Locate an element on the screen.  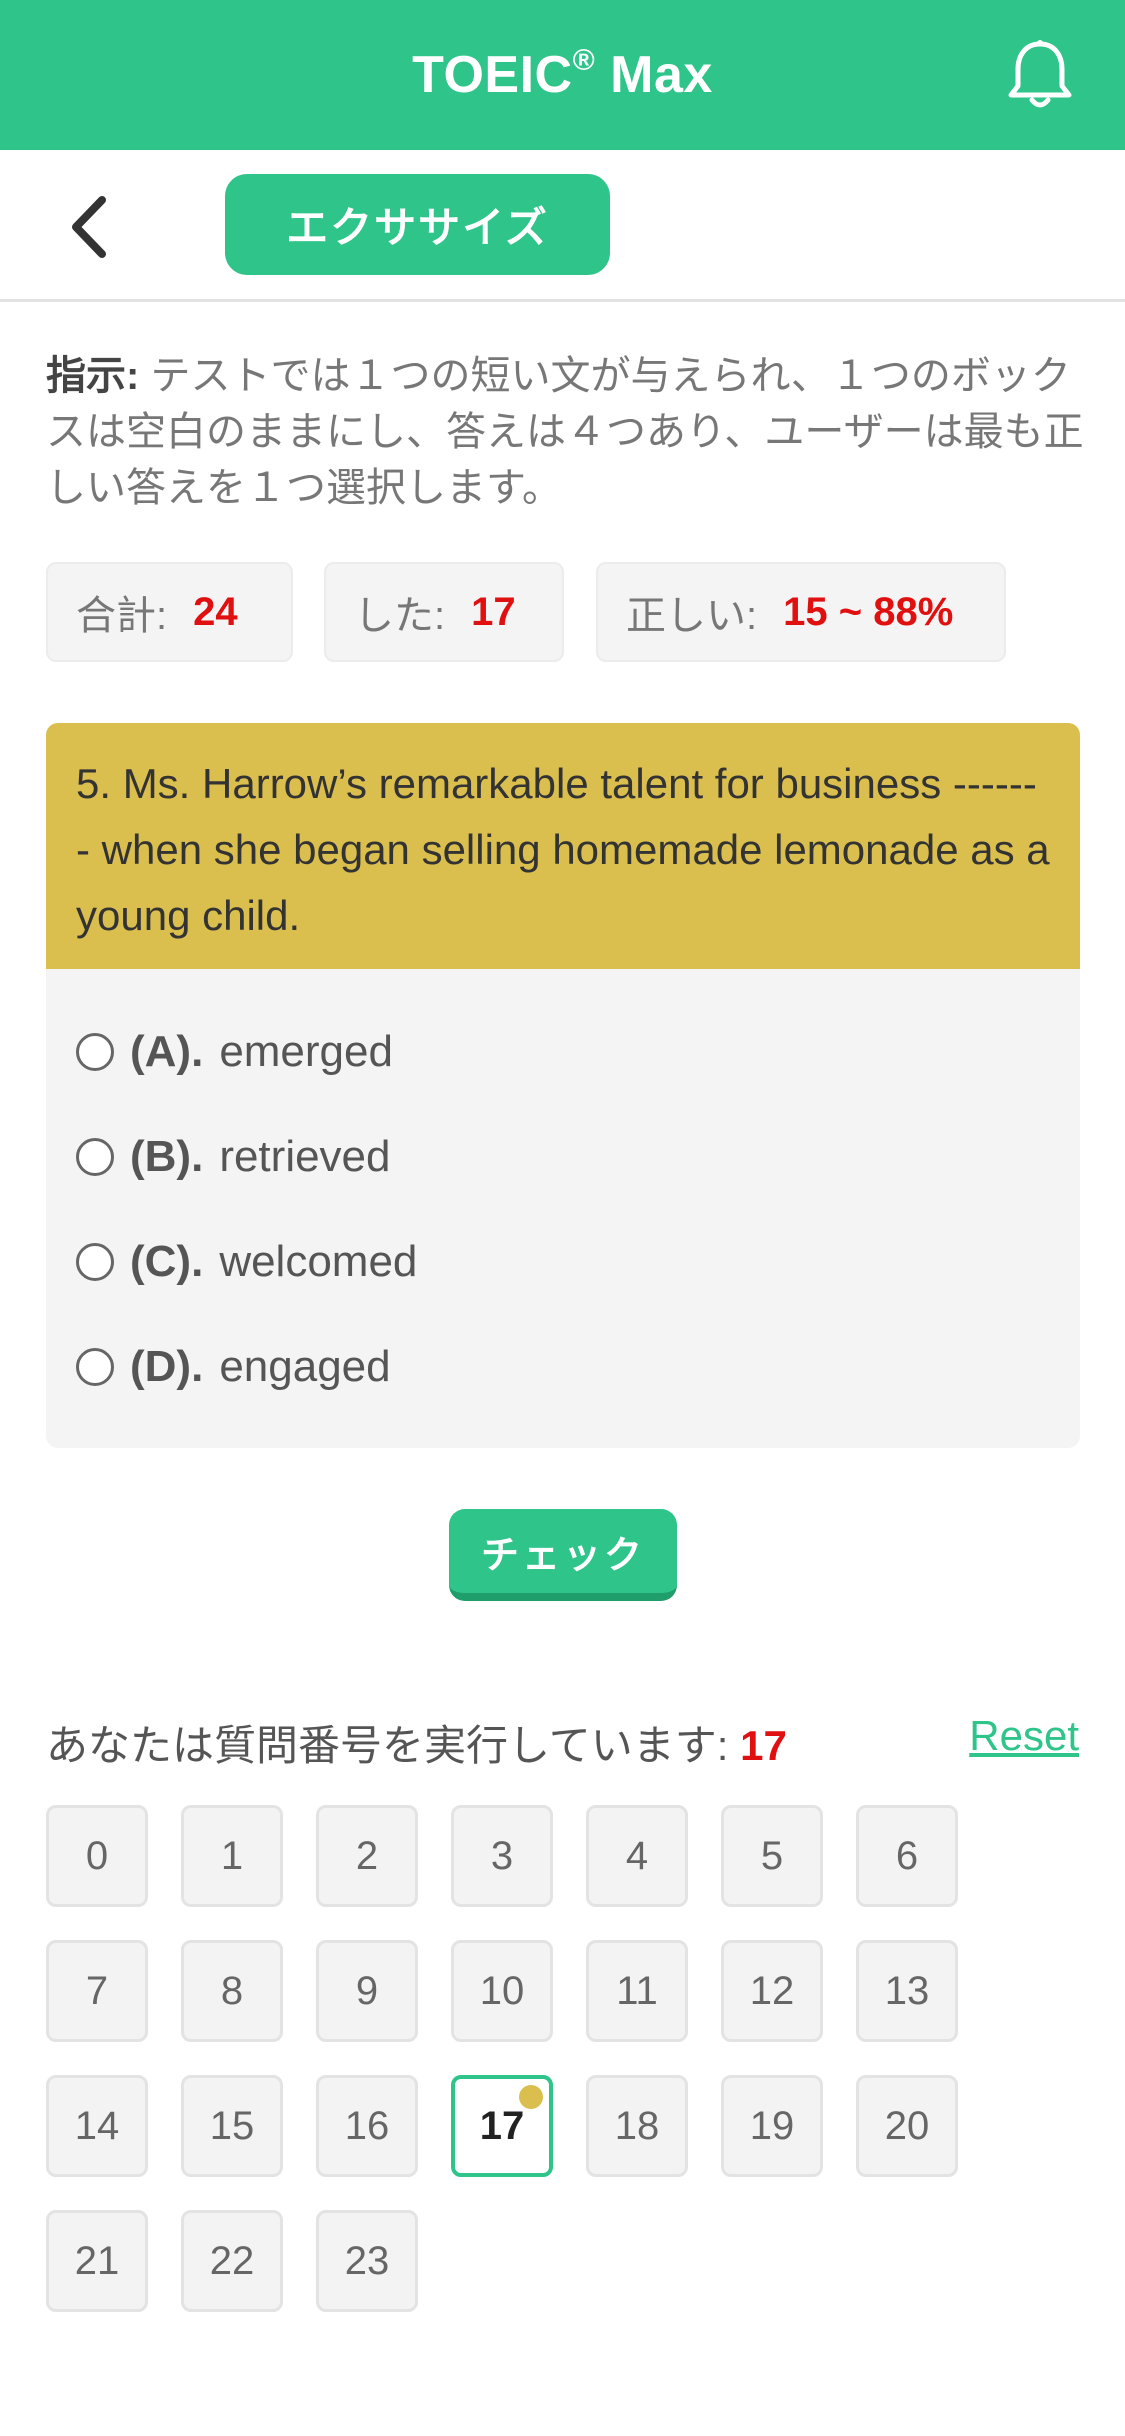
sub-navigation: エクササイズ is located at coordinates (562, 226).